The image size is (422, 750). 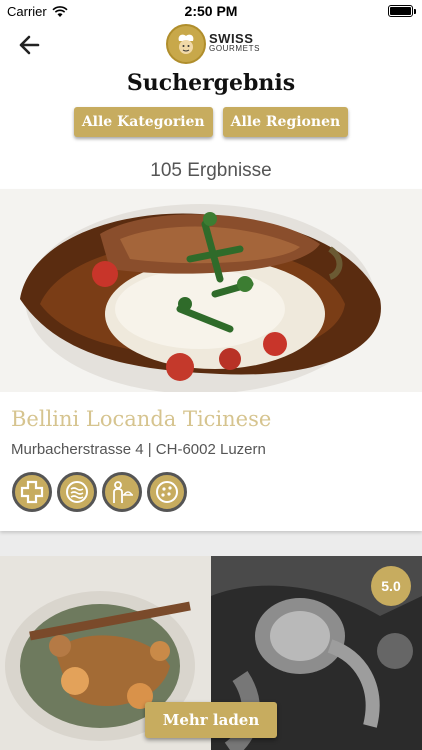 I want to click on status-bar: Carrier 2:50 PM, so click(x=211, y=11).